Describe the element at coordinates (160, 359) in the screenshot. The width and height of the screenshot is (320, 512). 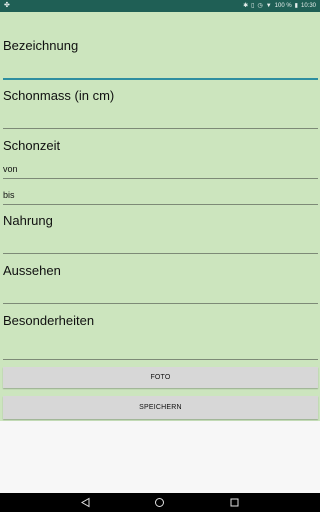
I see `besonderheiten-input` at that location.